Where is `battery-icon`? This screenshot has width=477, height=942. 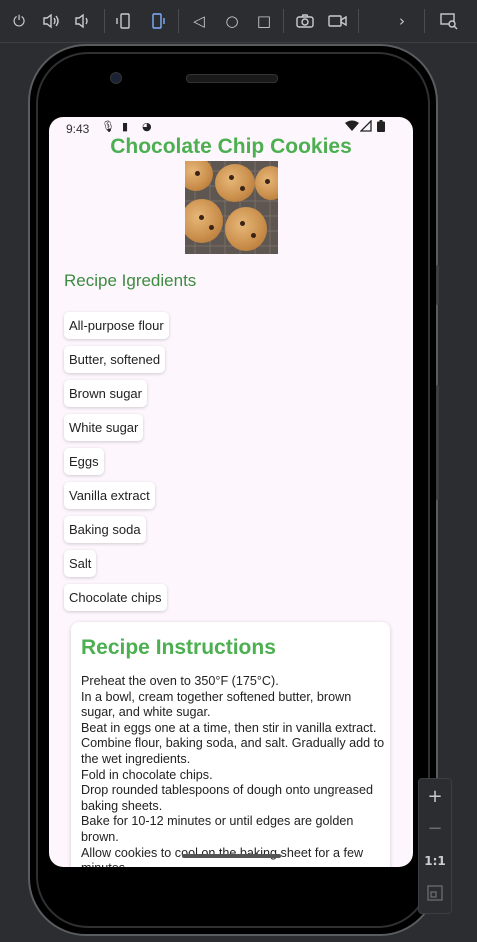
battery-icon is located at coordinates (381, 127).